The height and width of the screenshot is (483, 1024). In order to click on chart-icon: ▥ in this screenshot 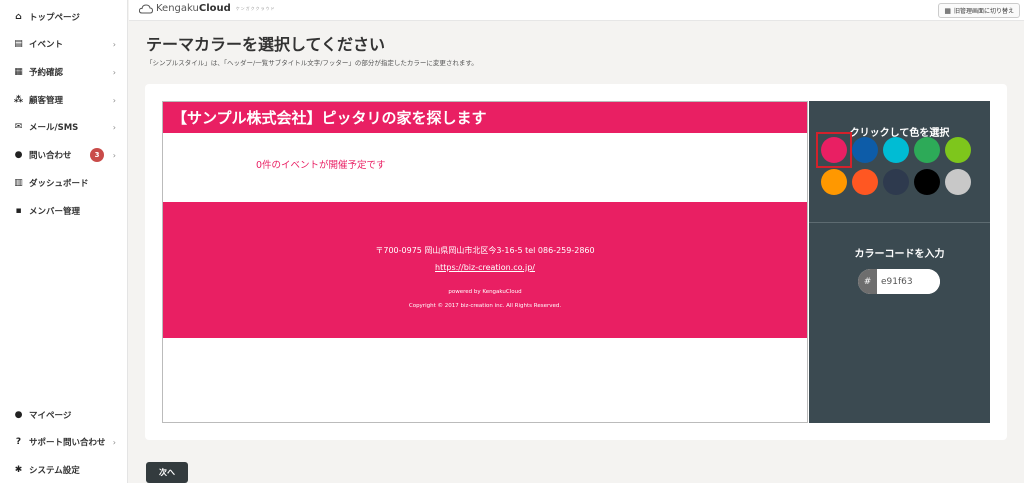, I will do `click(18, 183)`.